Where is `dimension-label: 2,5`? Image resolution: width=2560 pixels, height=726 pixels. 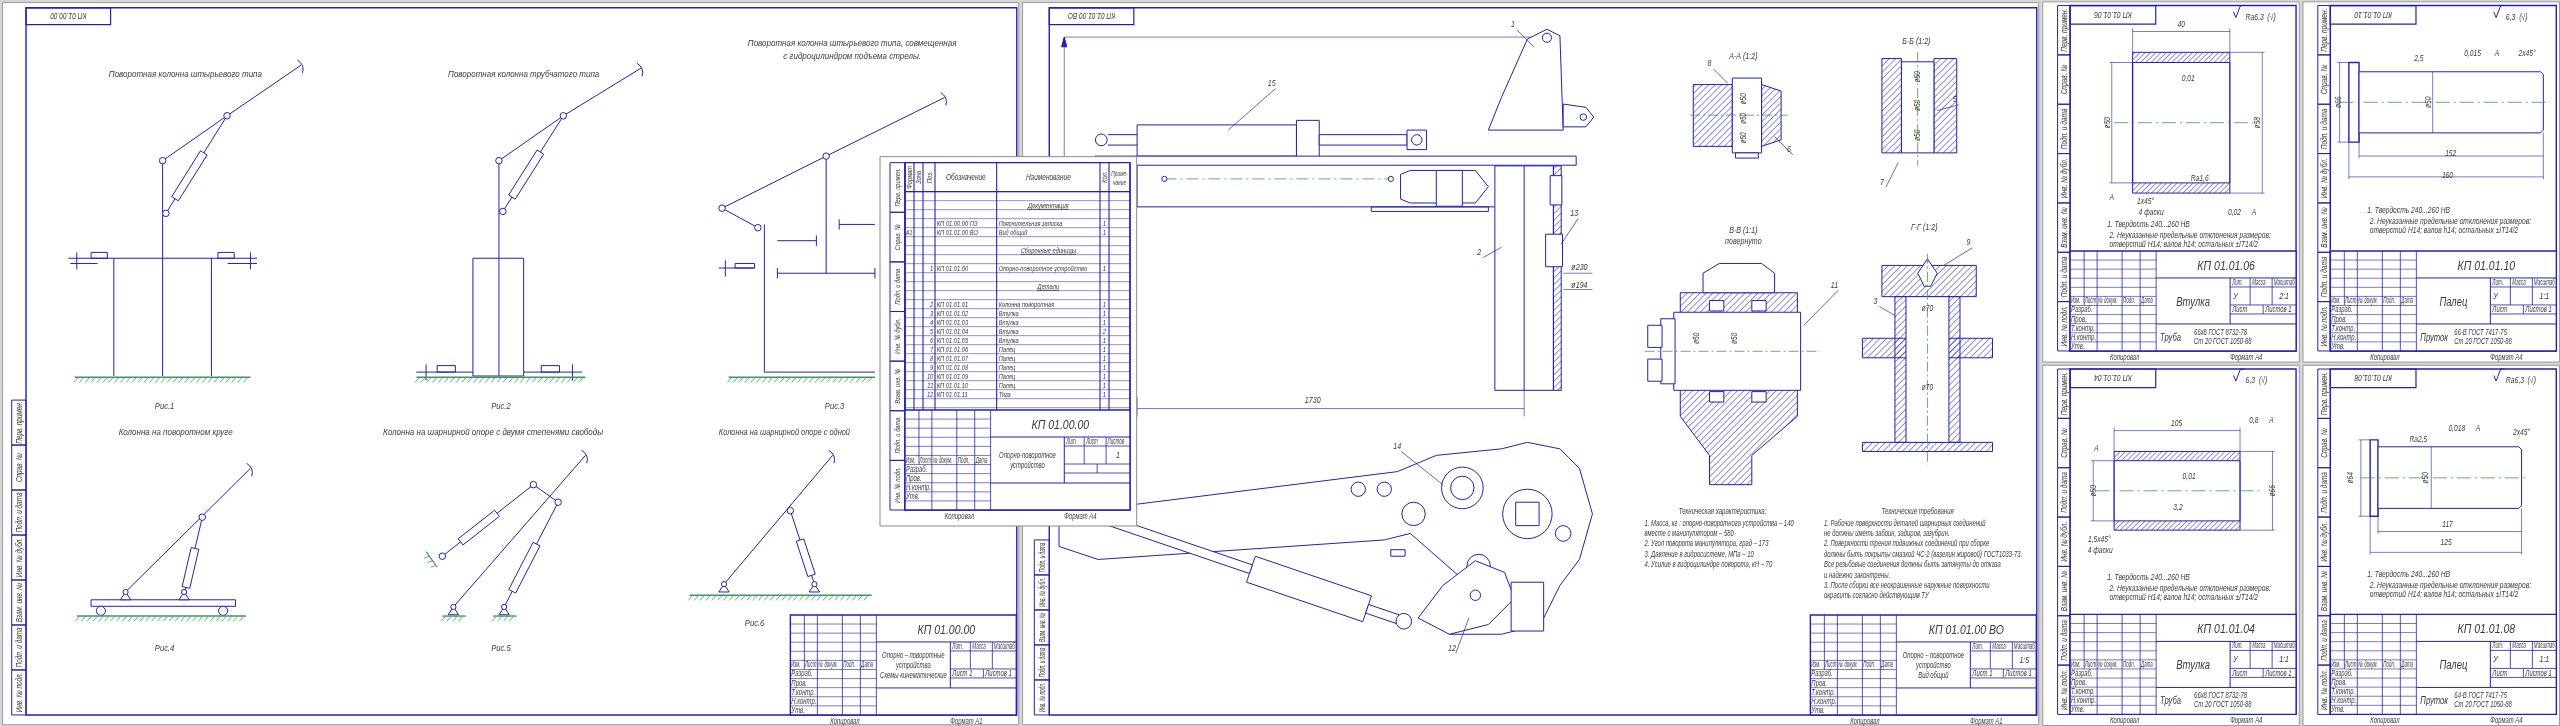
dimension-label: 2,5 is located at coordinates (2419, 58).